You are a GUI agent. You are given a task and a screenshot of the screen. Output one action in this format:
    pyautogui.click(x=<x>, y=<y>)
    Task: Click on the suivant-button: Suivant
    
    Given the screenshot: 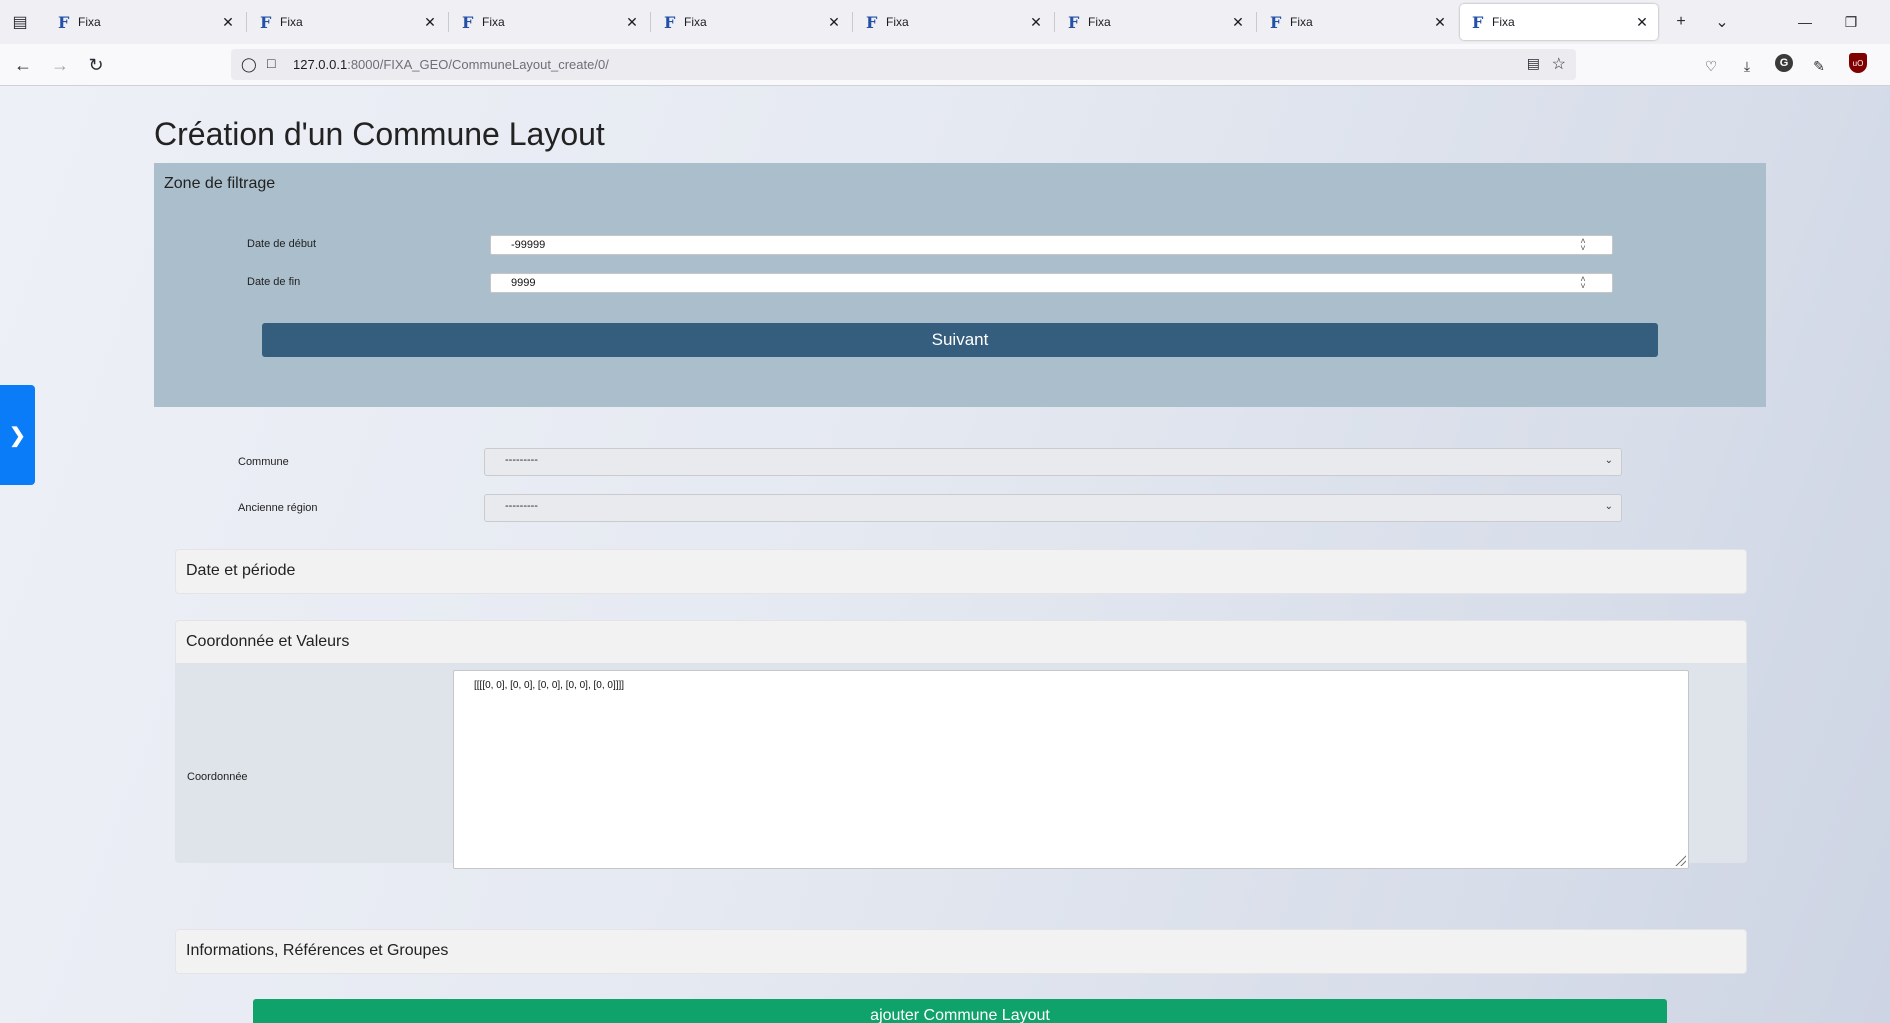 What is the action you would take?
    pyautogui.click(x=960, y=340)
    